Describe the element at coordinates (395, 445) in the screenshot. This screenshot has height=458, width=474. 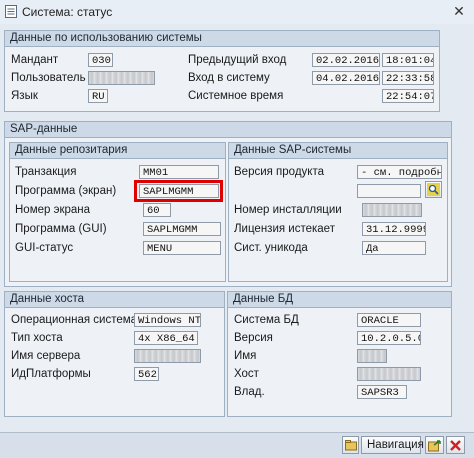
I see `navigation-button-label: Навигация` at that location.